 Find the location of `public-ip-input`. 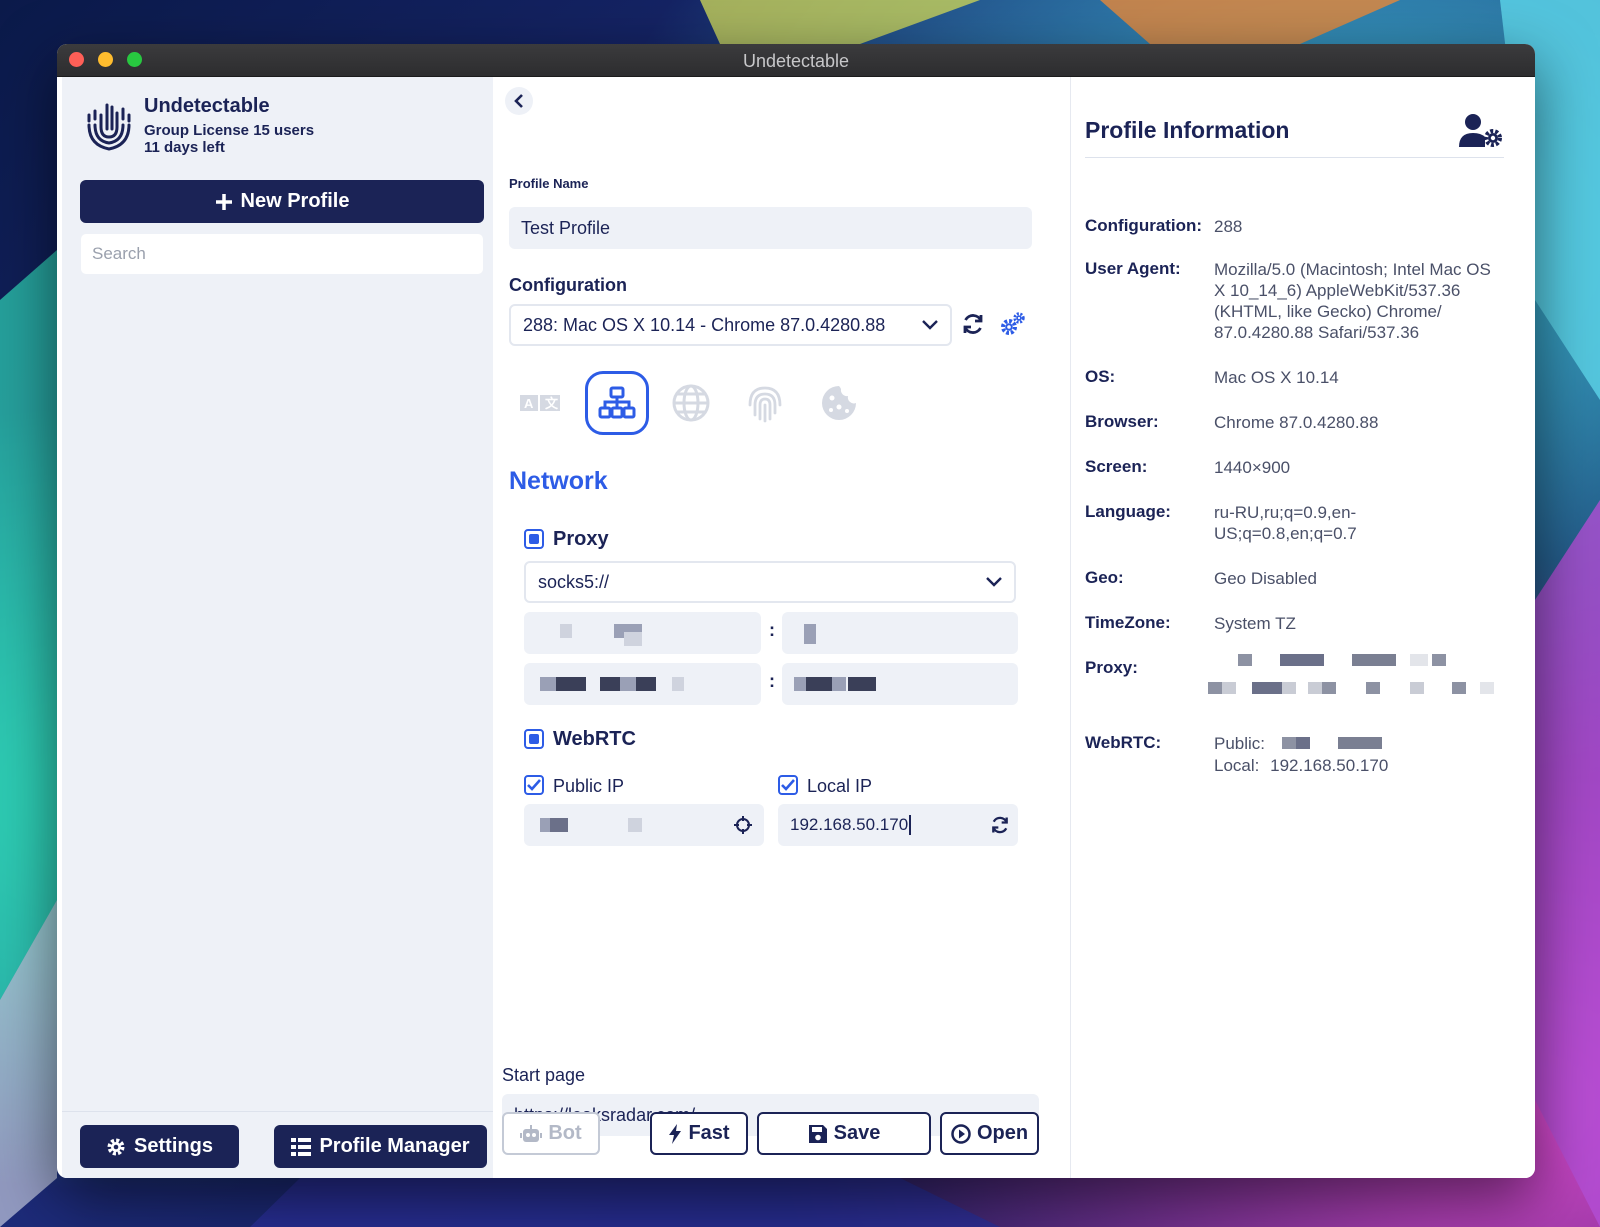

public-ip-input is located at coordinates (644, 825).